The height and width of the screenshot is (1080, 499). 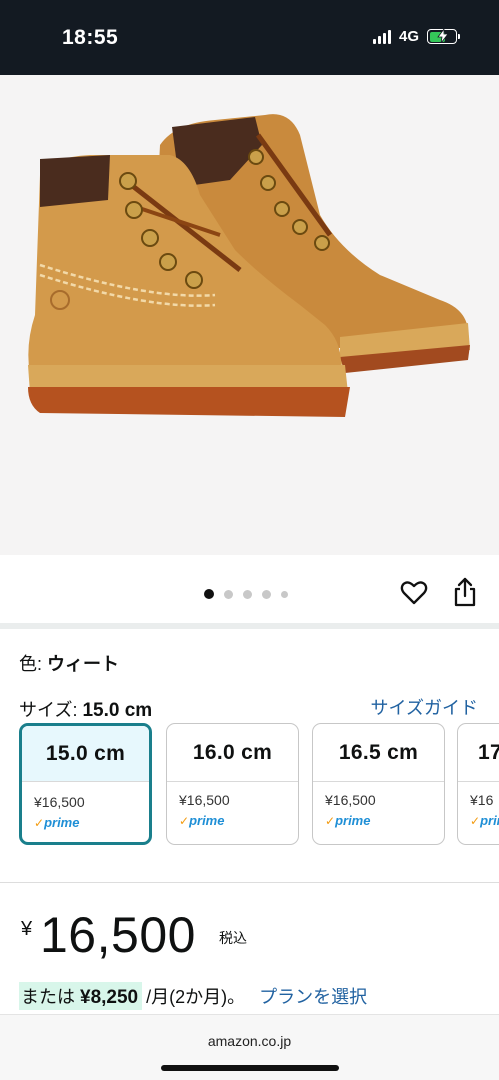 I want to click on battery-icon, so click(x=443, y=36).